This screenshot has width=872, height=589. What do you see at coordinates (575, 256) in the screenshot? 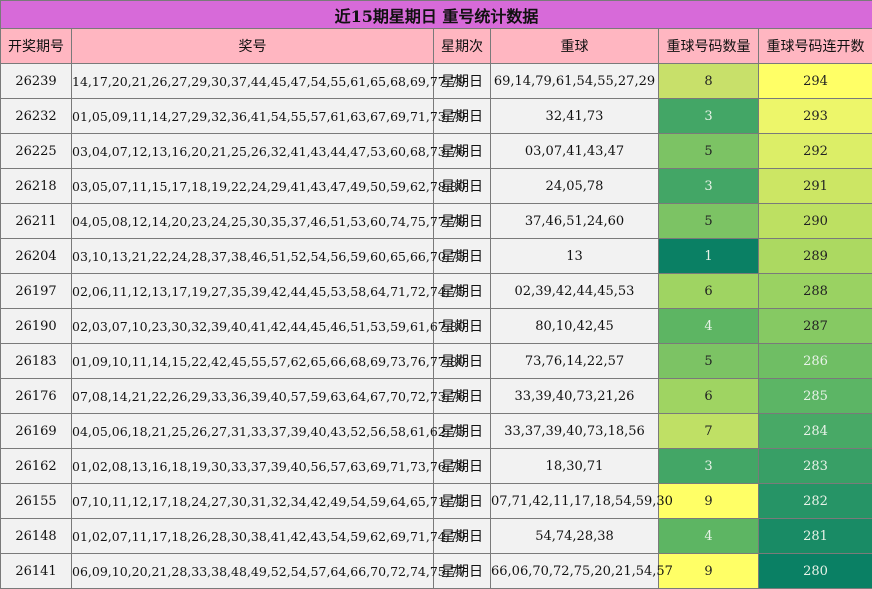
I see `cell-repeat: 13` at bounding box center [575, 256].